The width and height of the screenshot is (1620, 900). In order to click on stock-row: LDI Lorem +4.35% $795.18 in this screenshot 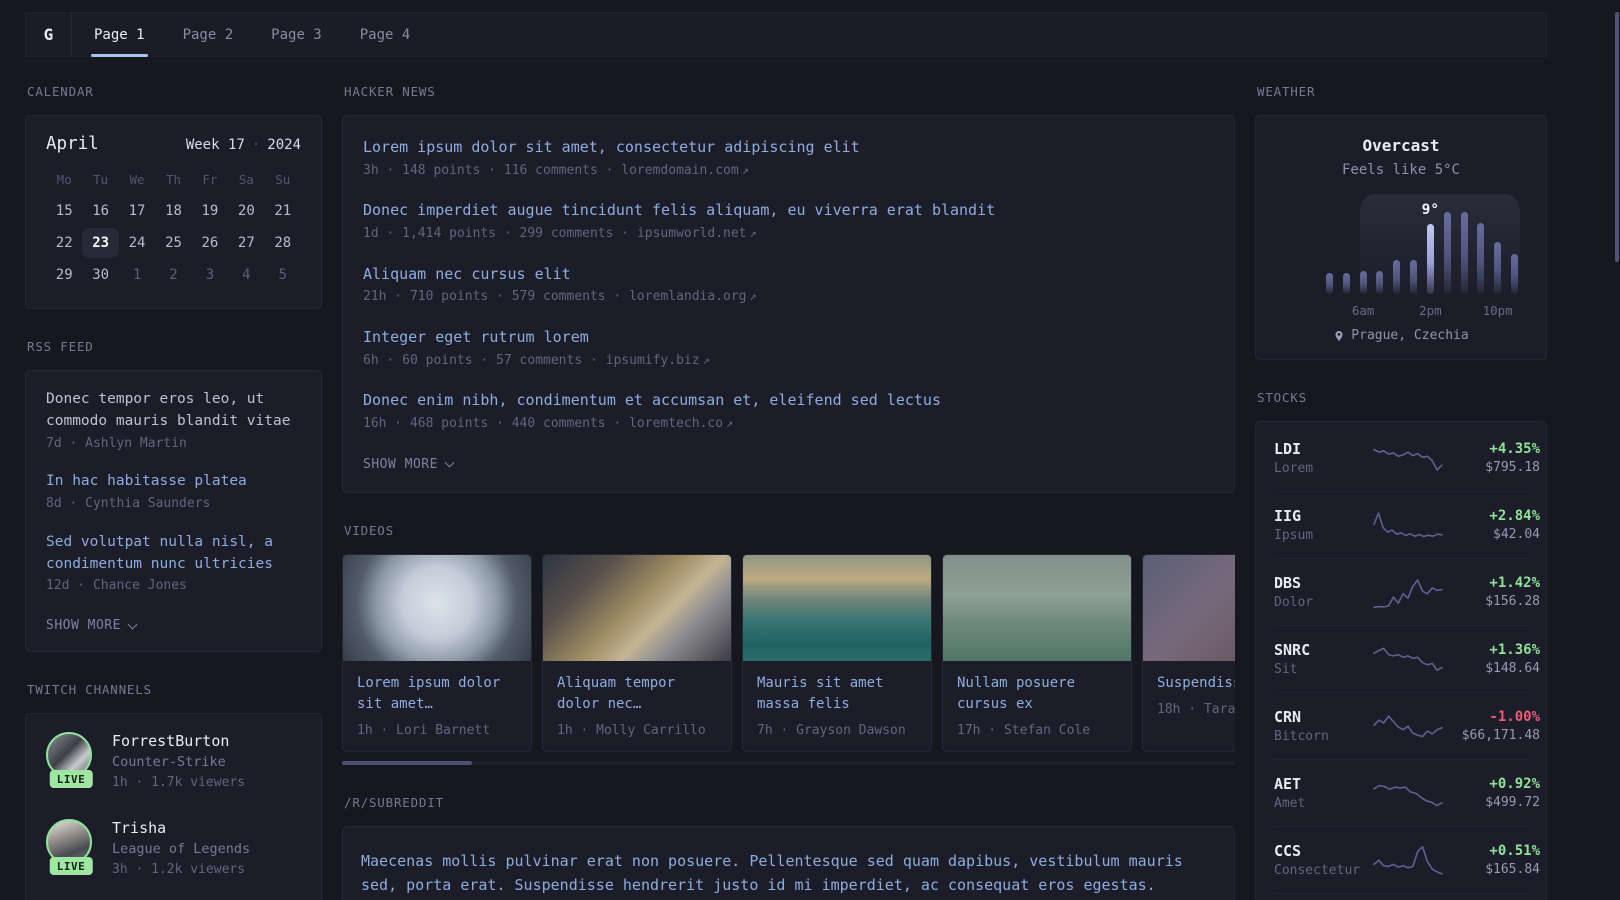, I will do `click(1407, 458)`.